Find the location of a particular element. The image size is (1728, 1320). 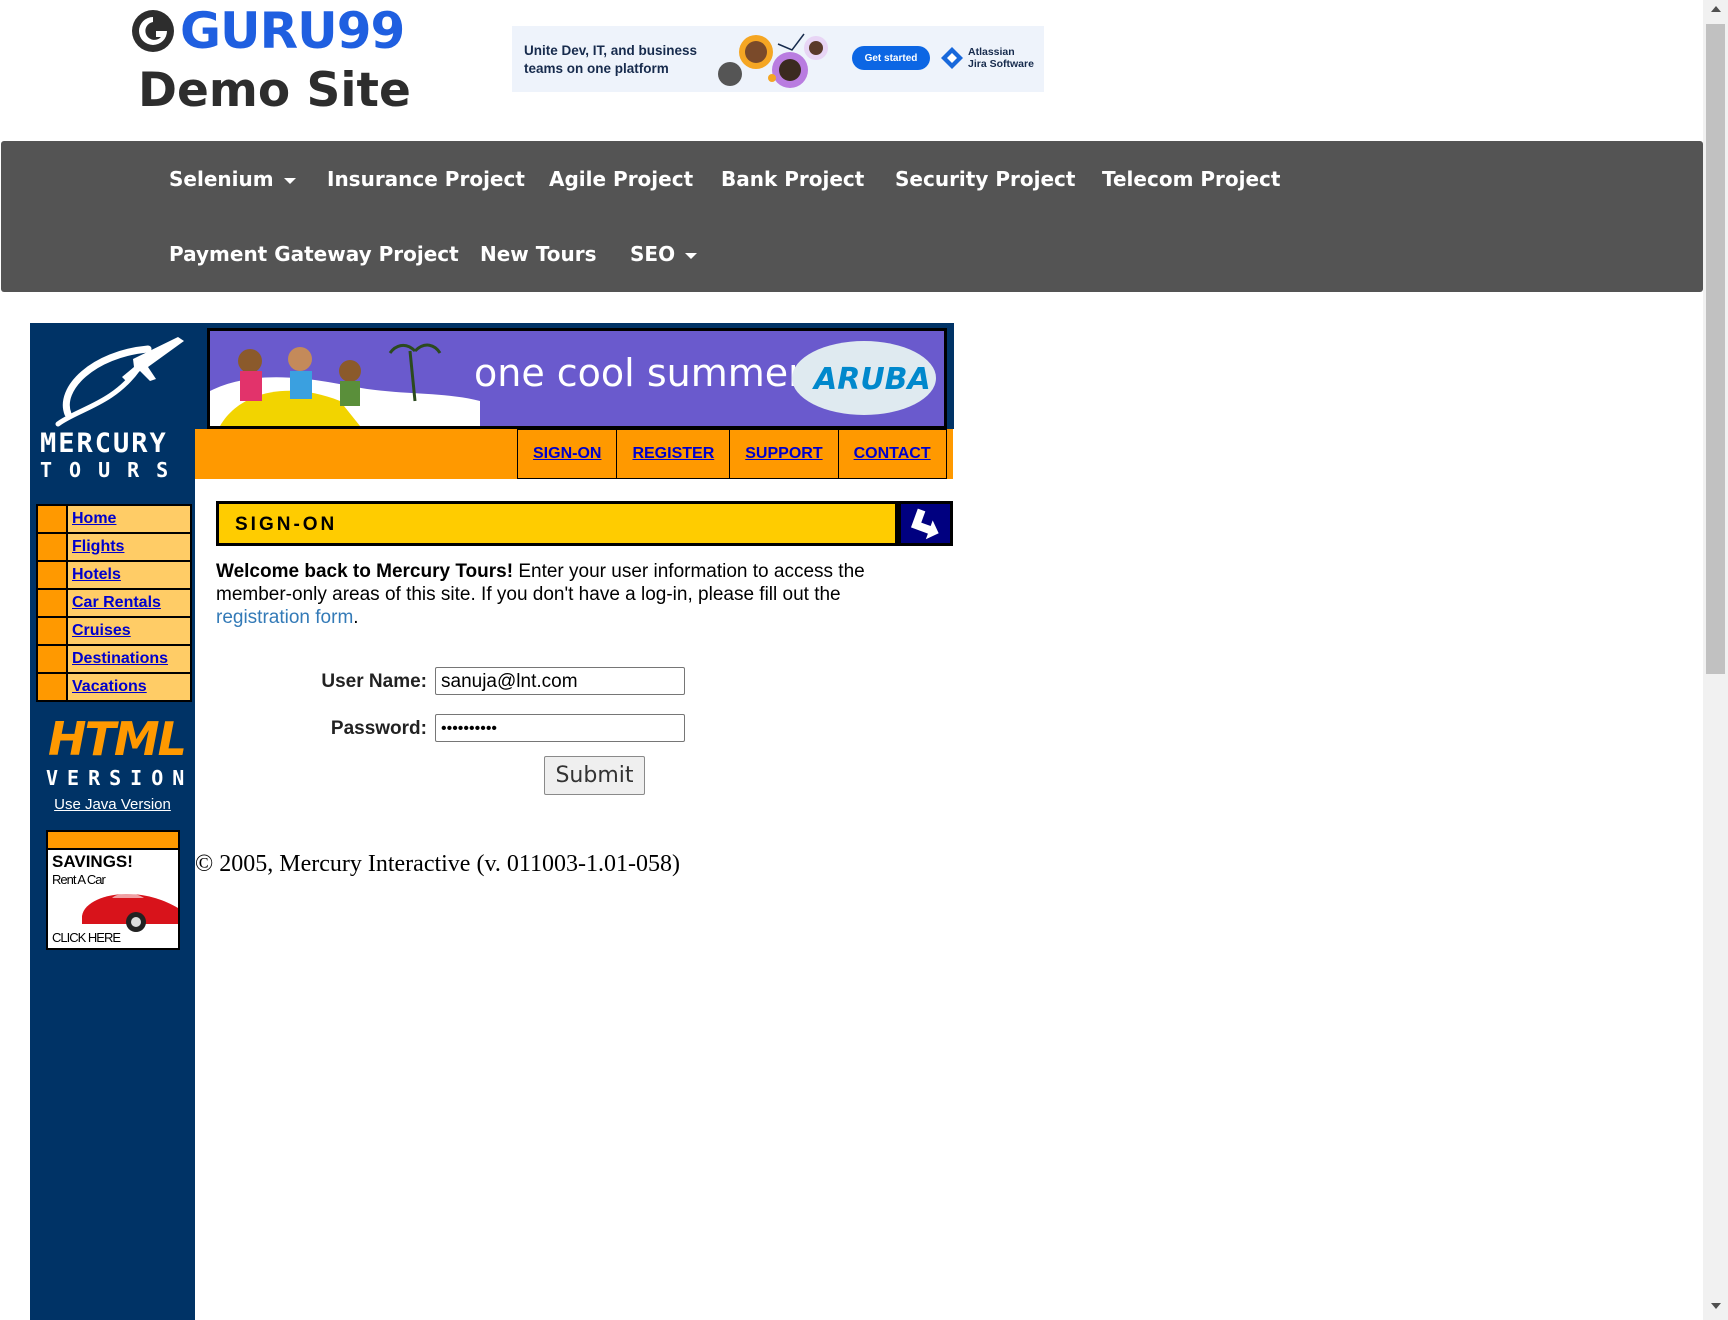

guru99-logo: GURU99 Demo Site is located at coordinates (270, 61).